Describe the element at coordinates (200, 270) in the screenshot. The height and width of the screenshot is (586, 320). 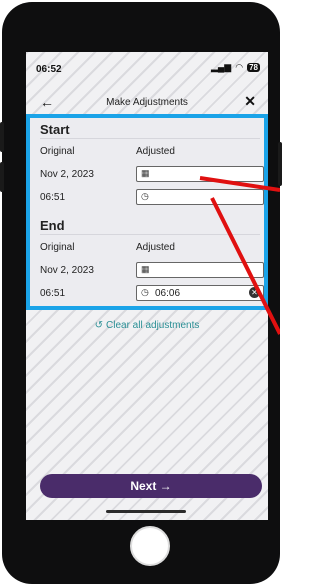
I see `end-date-input: ▦` at that location.